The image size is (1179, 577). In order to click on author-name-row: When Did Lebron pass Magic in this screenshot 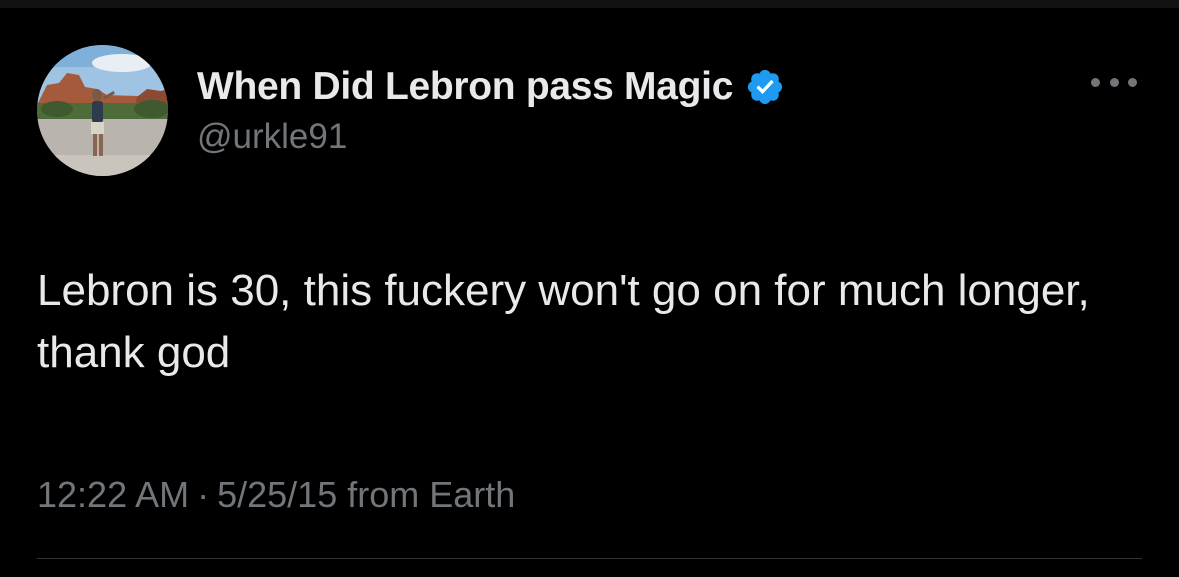, I will do `click(491, 87)`.